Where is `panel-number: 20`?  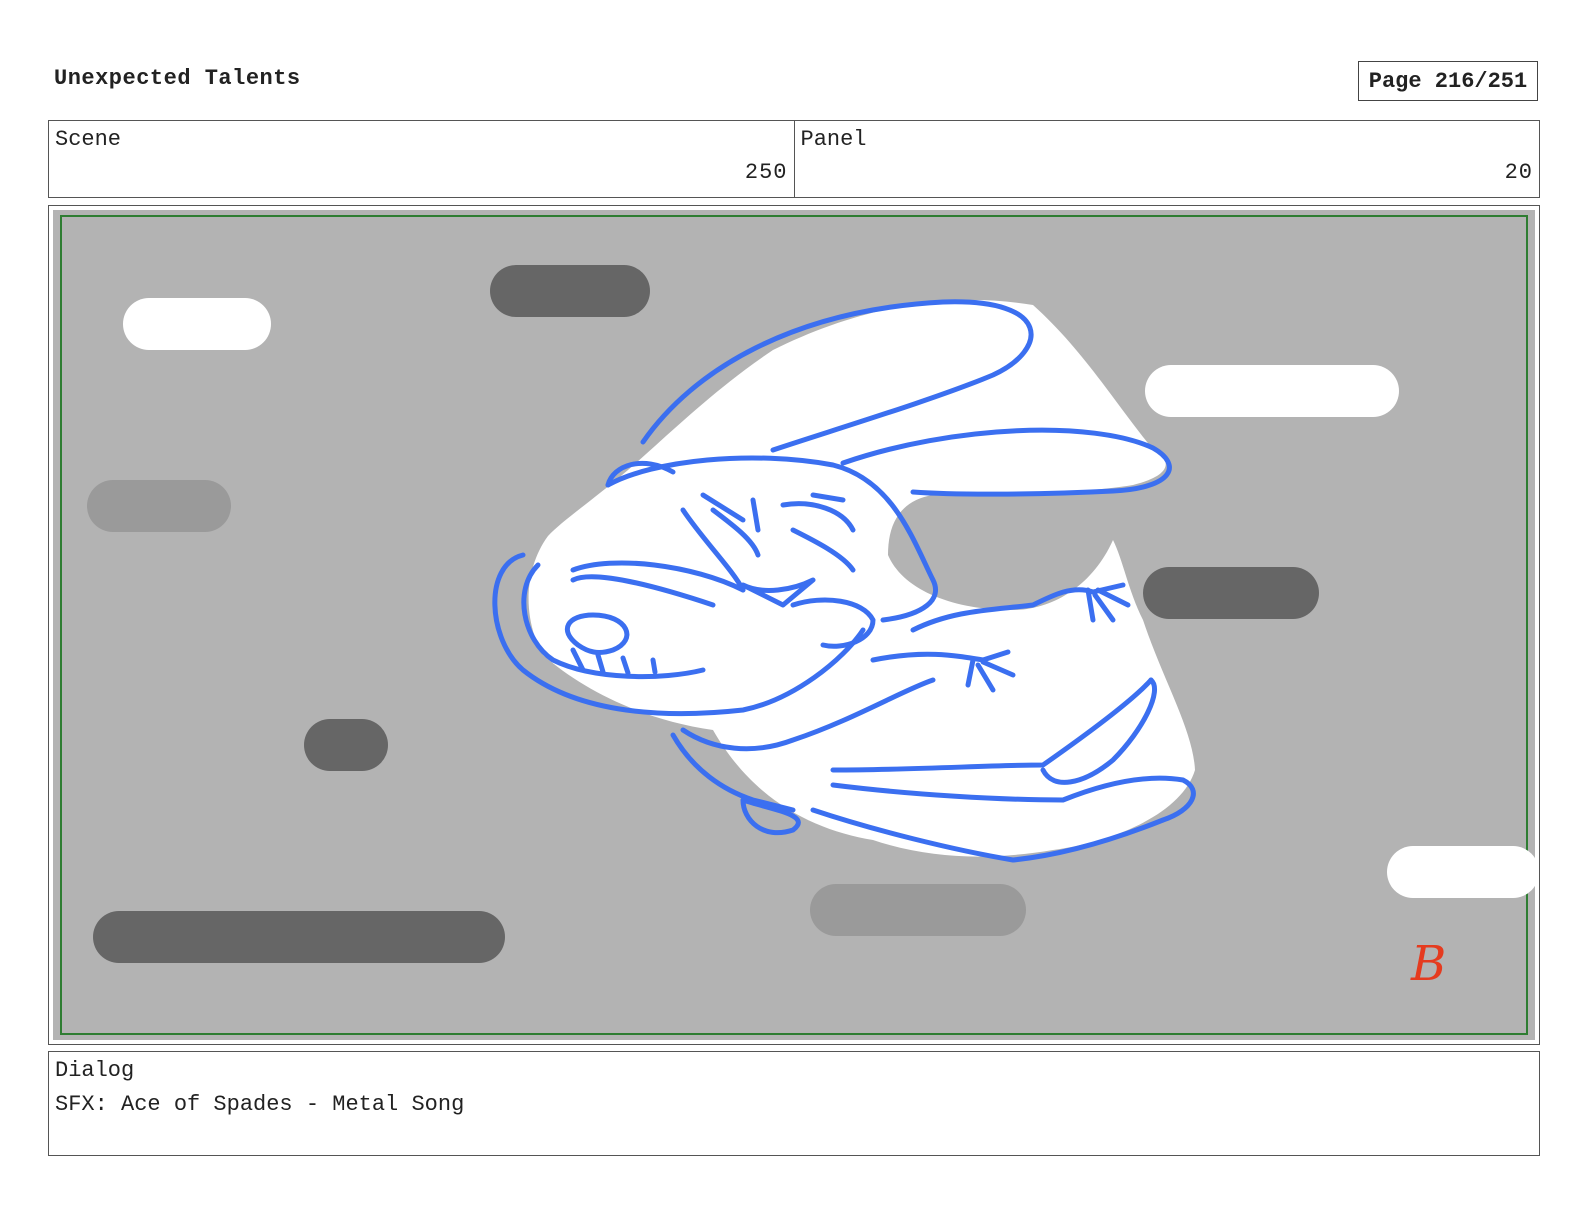
panel-number: 20 is located at coordinates (1518, 172).